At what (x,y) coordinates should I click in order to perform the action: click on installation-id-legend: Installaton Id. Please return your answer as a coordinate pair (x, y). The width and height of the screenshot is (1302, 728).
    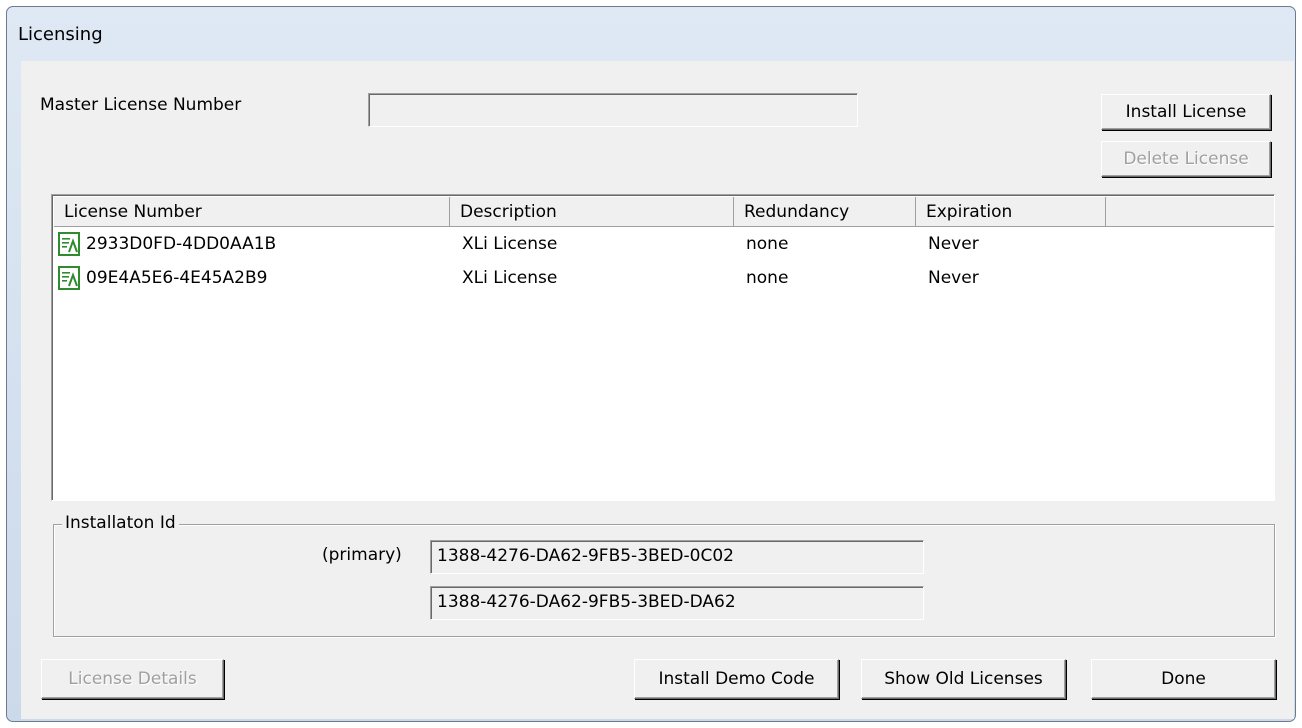
    Looking at the image, I should click on (120, 523).